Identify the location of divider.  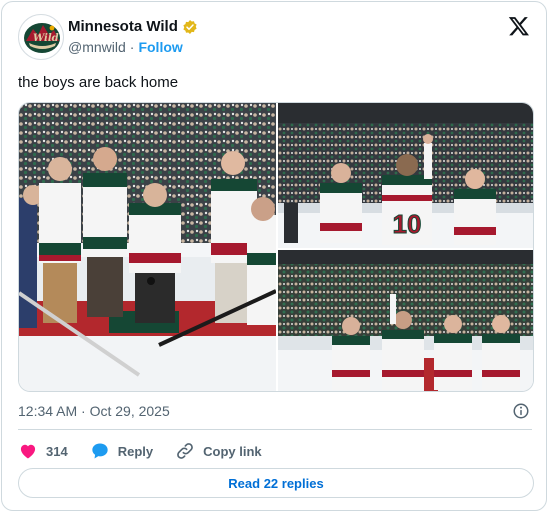
(275, 429).